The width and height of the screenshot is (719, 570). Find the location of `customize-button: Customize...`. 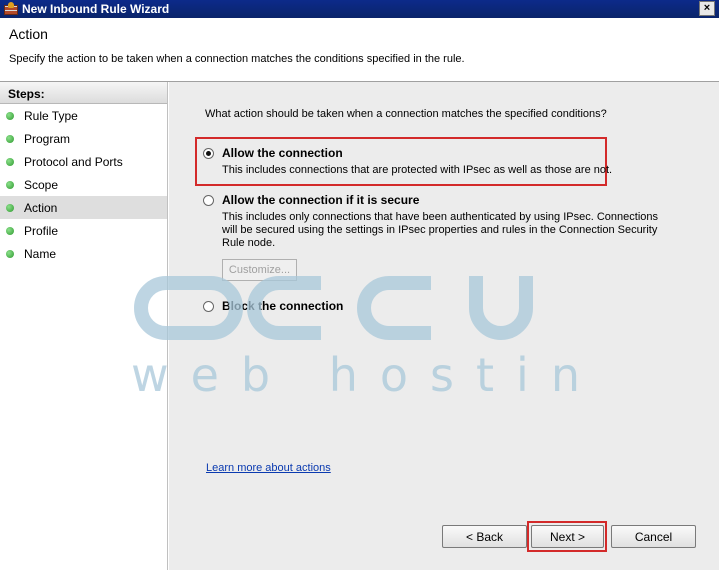

customize-button: Customize... is located at coordinates (259, 270).